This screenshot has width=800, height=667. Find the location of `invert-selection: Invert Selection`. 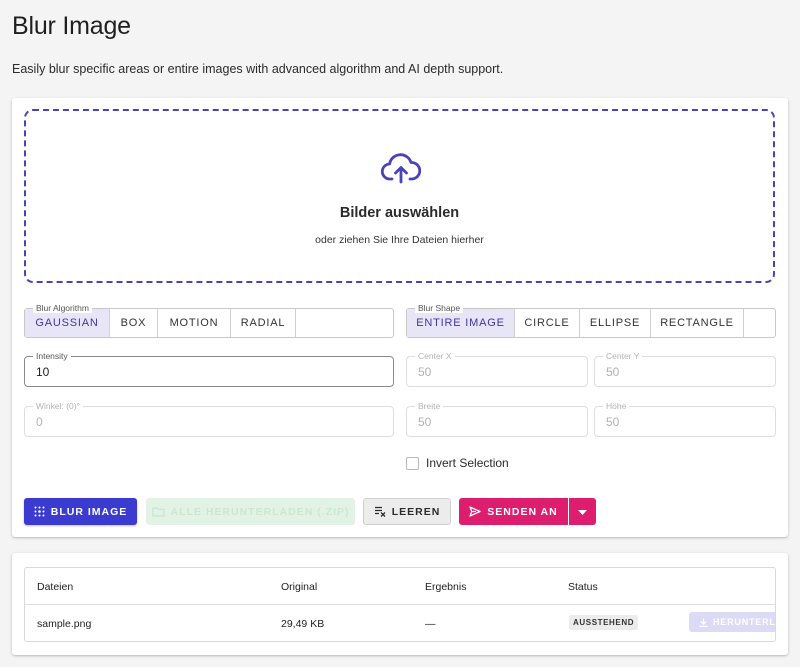

invert-selection: Invert Selection is located at coordinates (457, 463).